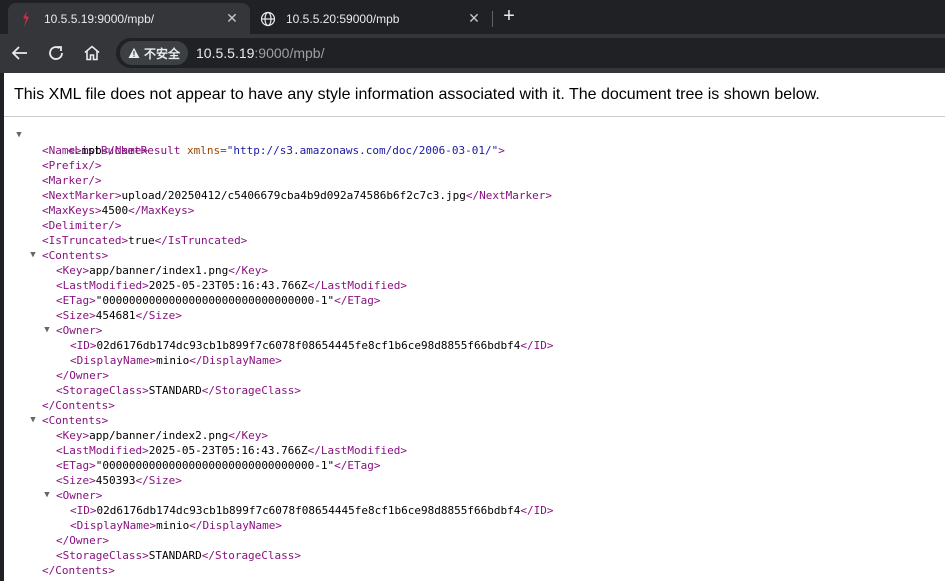 Image resolution: width=945 pixels, height=581 pixels. What do you see at coordinates (145, 240) in the screenshot?
I see `xml-is-truncated: <IsTruncated>true</IsTruncated>` at bounding box center [145, 240].